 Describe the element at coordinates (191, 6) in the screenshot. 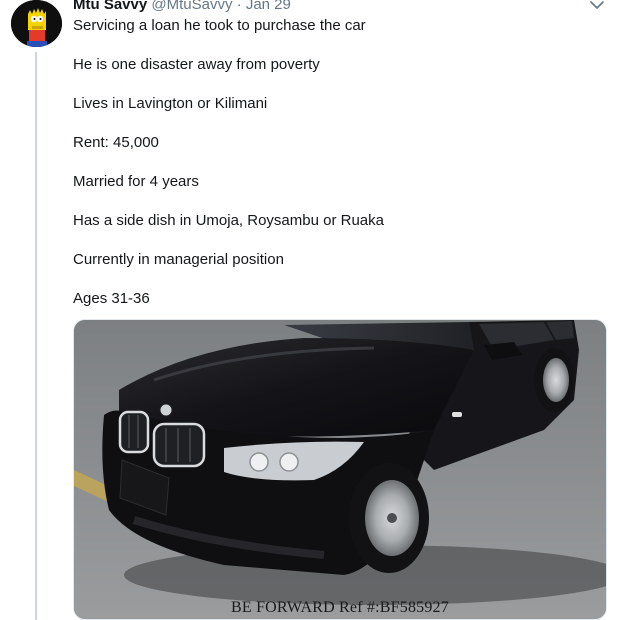

I see `author-handle: @MtuSavvy` at that location.